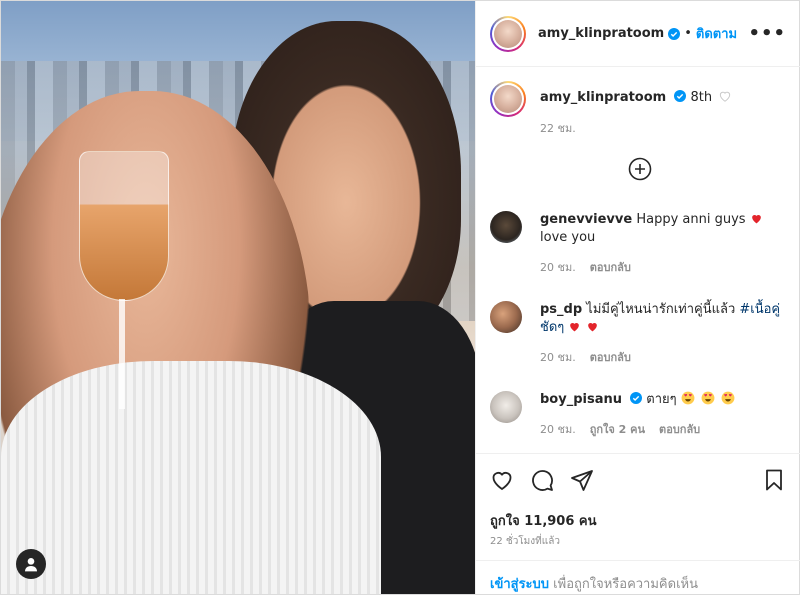 Image resolution: width=800 pixels, height=606 pixels. I want to click on save-bookmark-icon, so click(774, 480).